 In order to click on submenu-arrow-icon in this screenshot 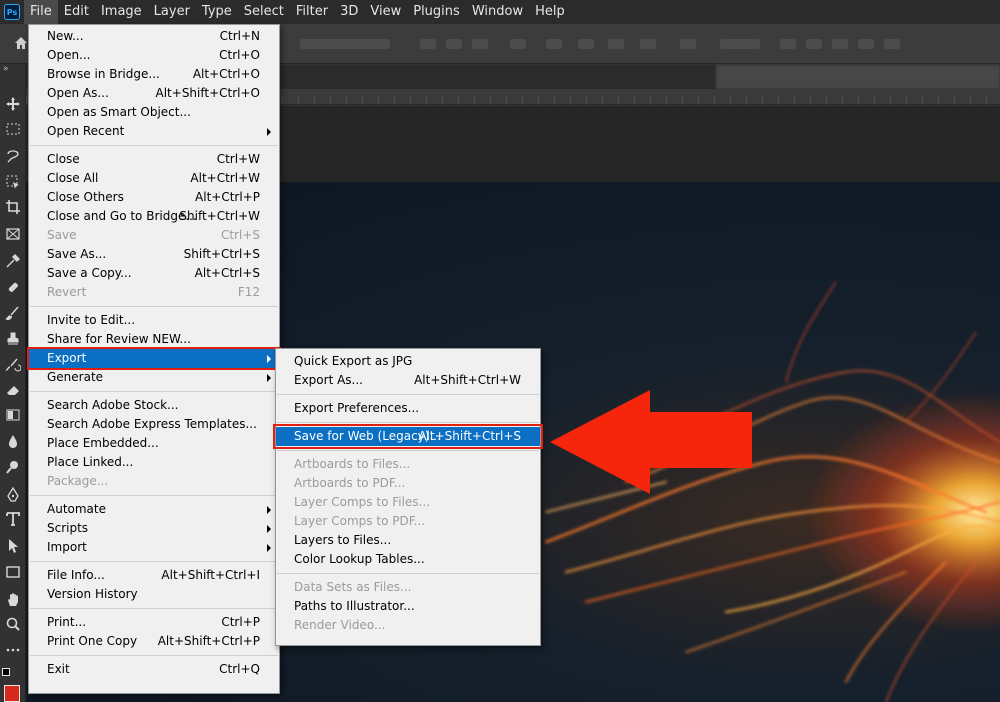, I will do `click(269, 548)`.